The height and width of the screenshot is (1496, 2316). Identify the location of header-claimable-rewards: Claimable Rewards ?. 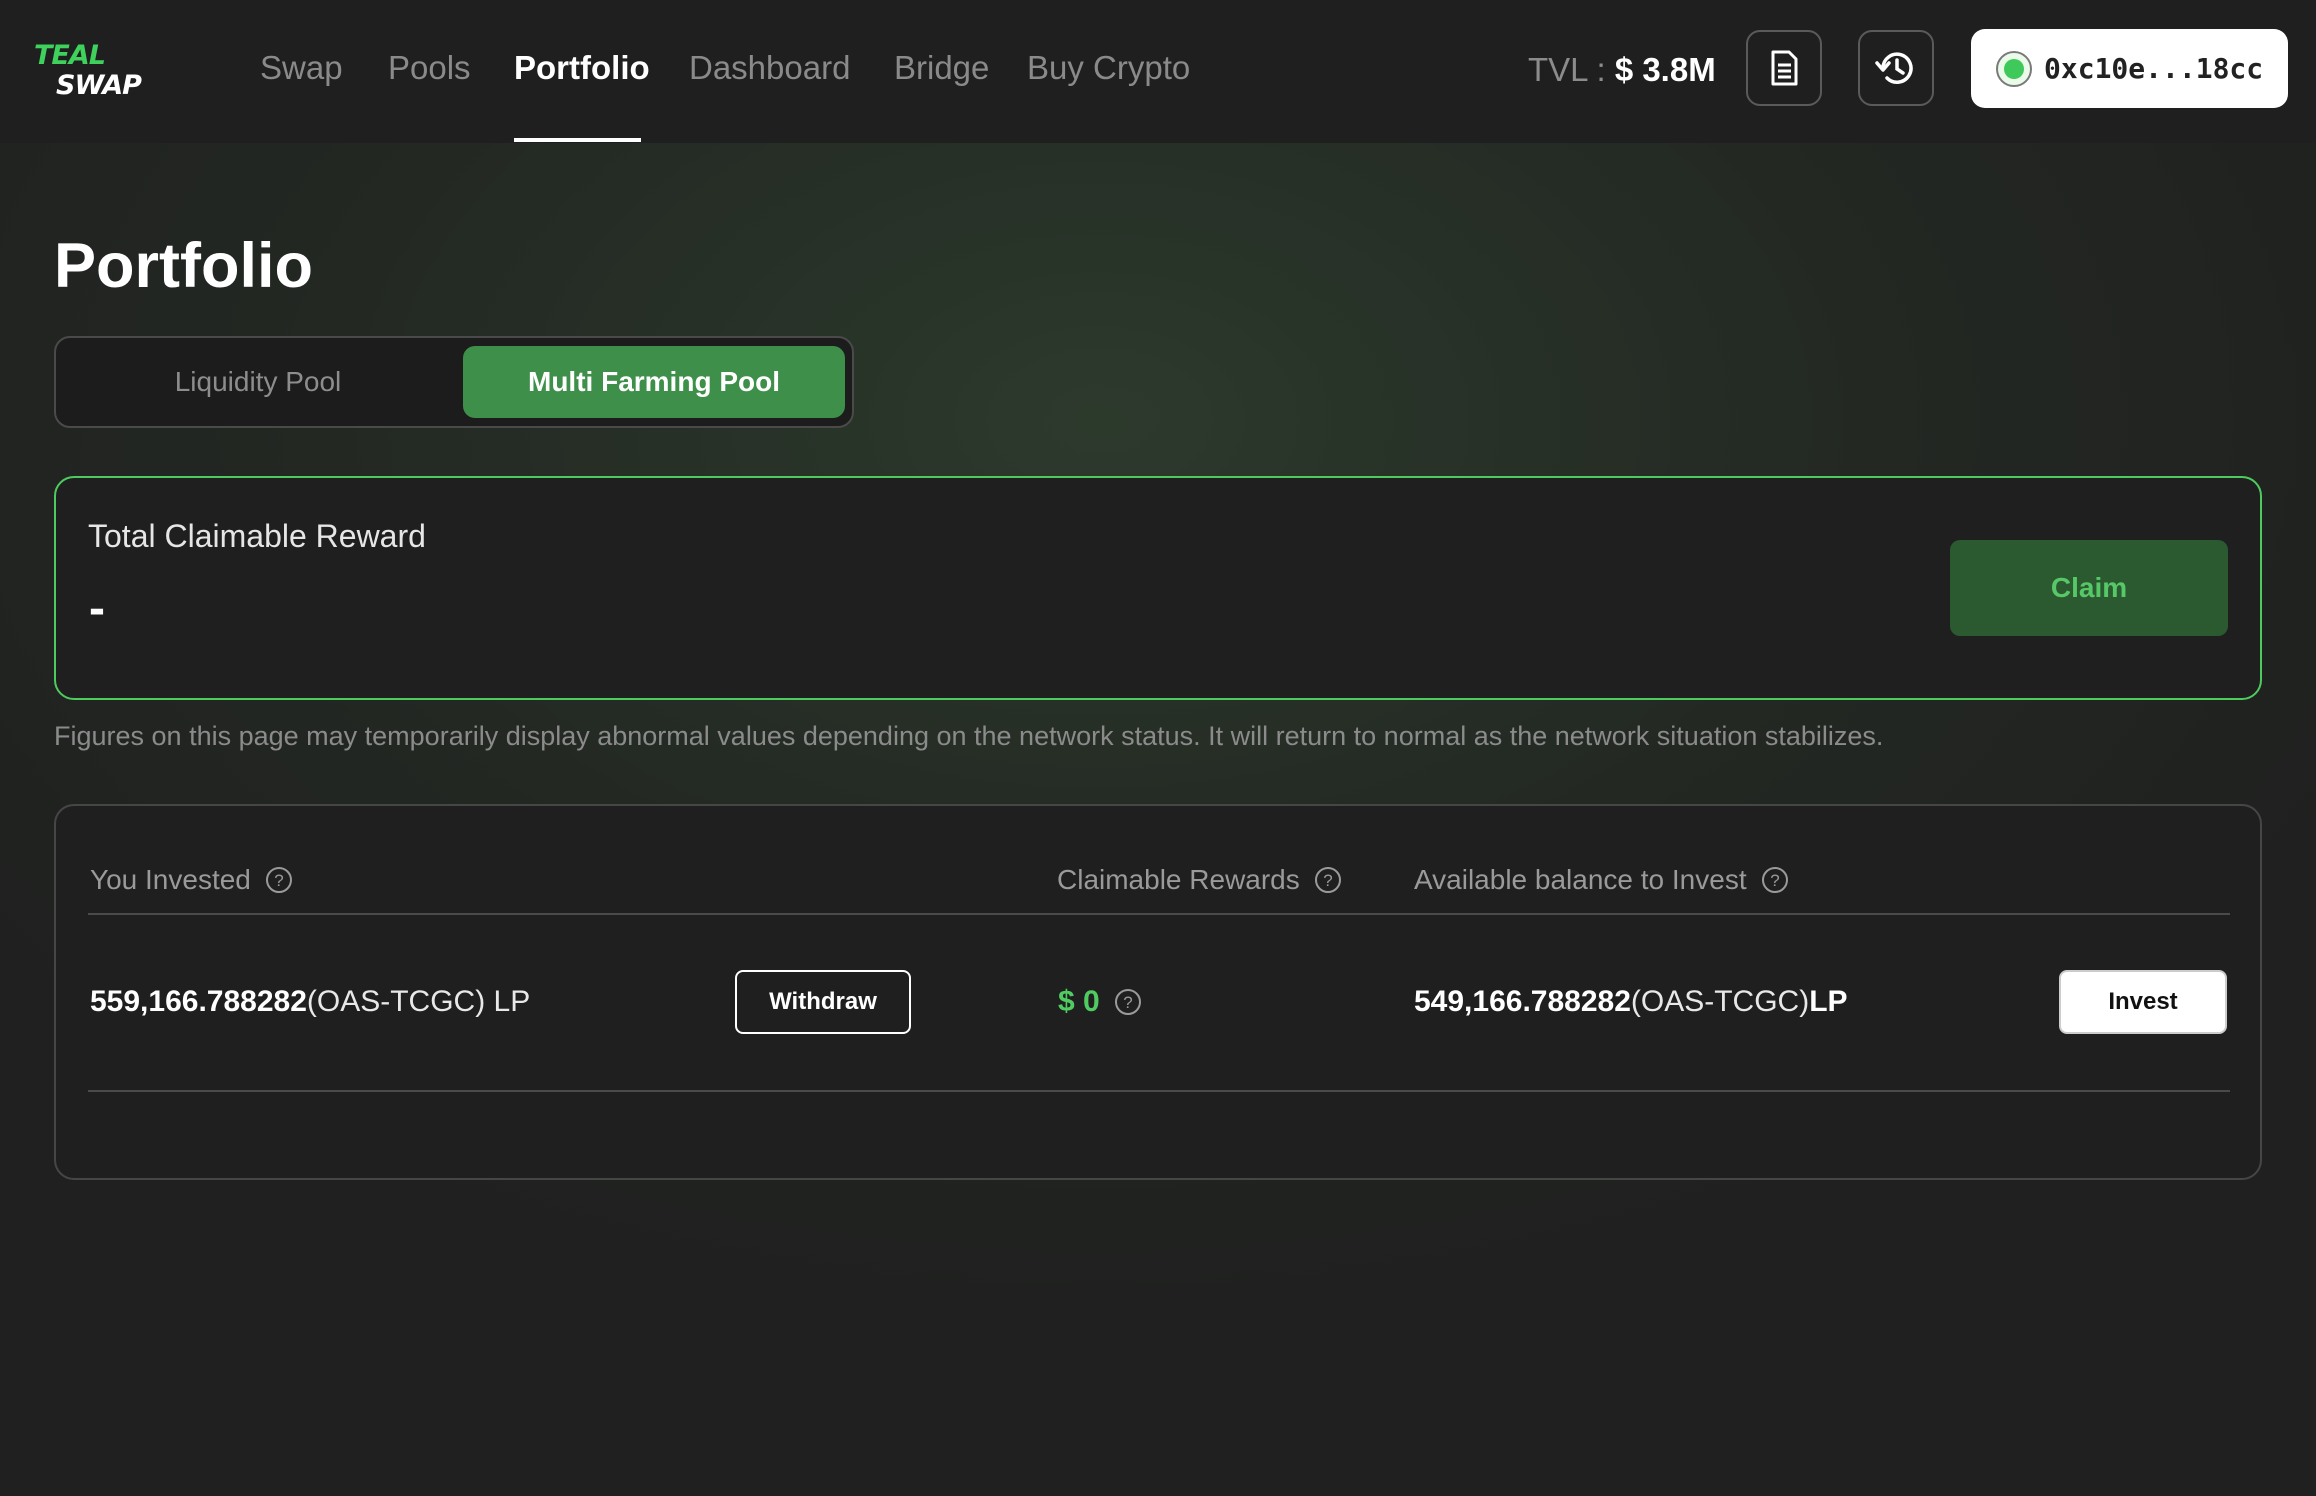
(1199, 880).